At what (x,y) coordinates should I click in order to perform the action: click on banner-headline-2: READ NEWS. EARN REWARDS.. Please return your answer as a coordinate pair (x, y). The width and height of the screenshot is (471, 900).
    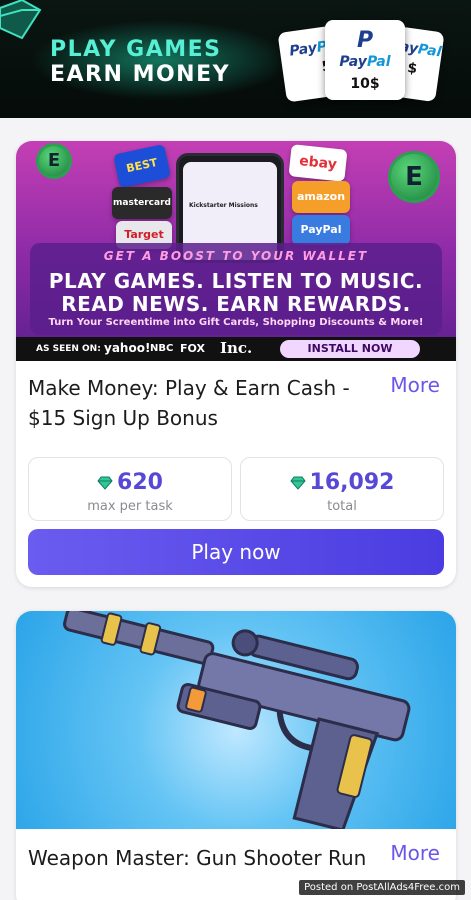
    Looking at the image, I should click on (236, 304).